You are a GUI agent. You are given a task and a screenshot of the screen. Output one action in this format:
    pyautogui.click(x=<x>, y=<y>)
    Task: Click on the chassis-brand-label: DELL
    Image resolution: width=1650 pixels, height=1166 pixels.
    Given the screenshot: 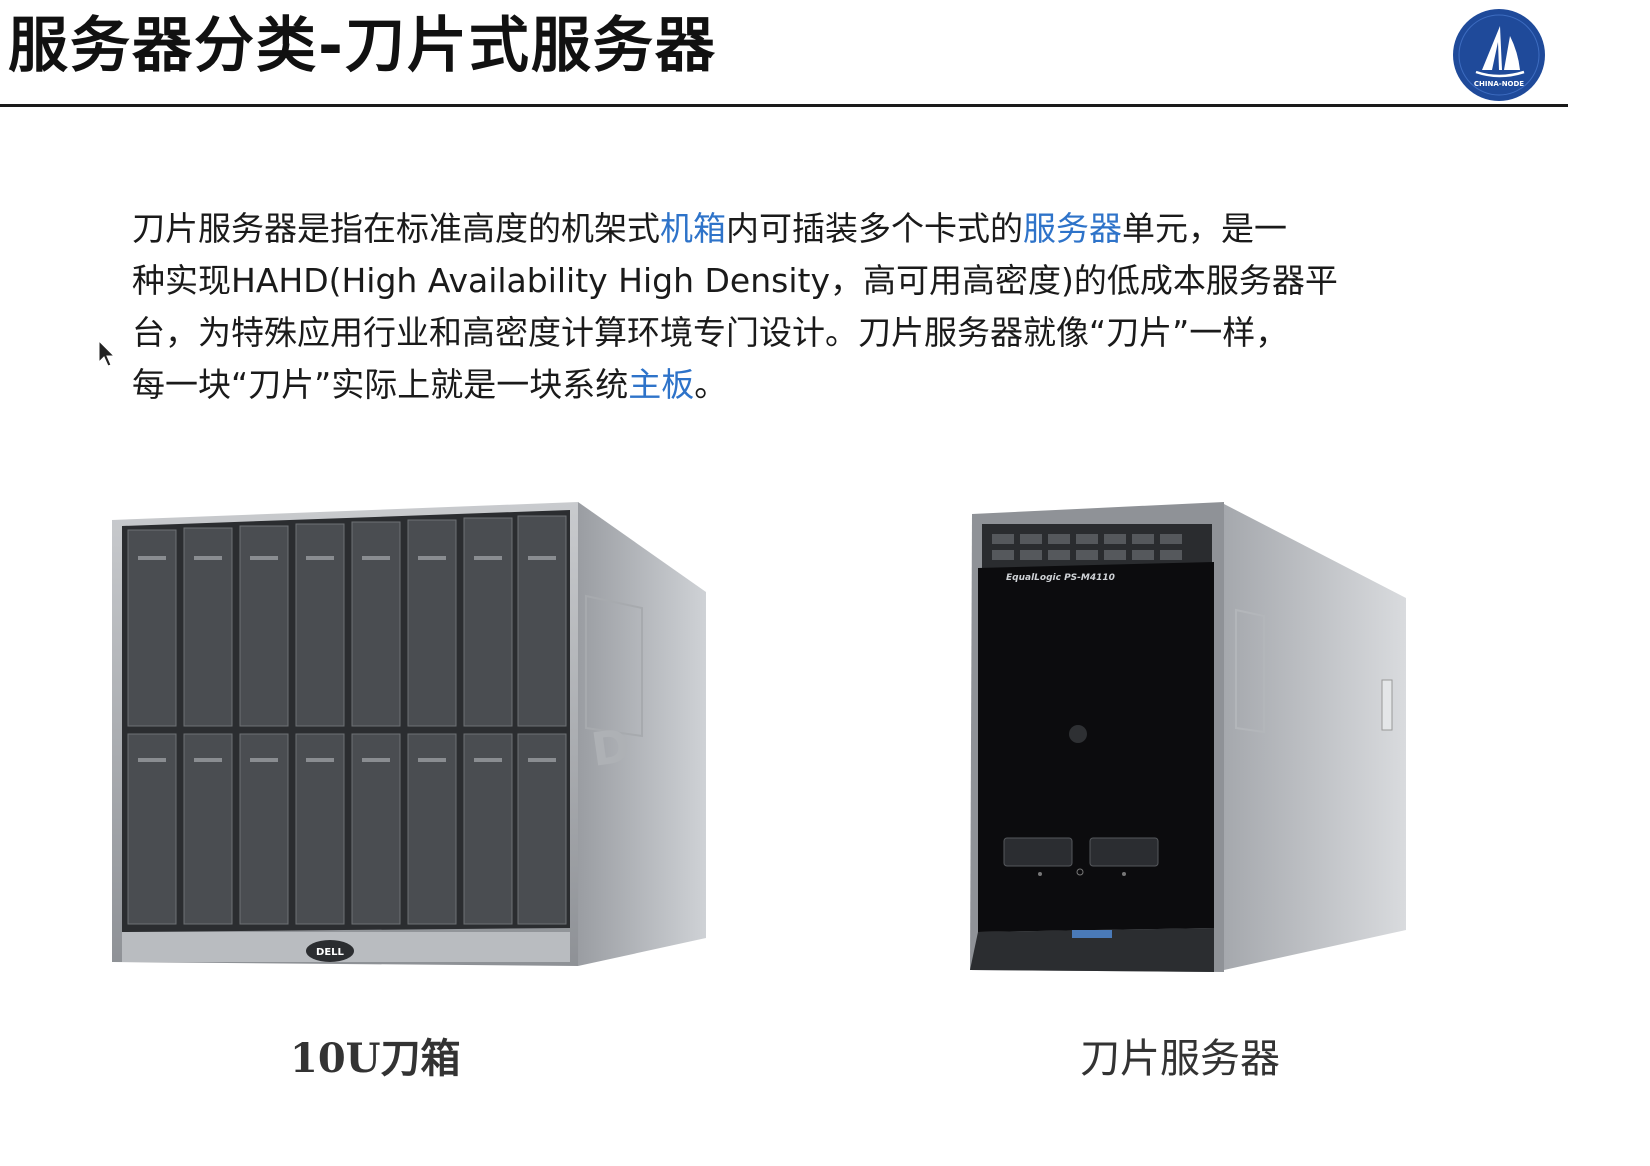 What is the action you would take?
    pyautogui.click(x=330, y=952)
    